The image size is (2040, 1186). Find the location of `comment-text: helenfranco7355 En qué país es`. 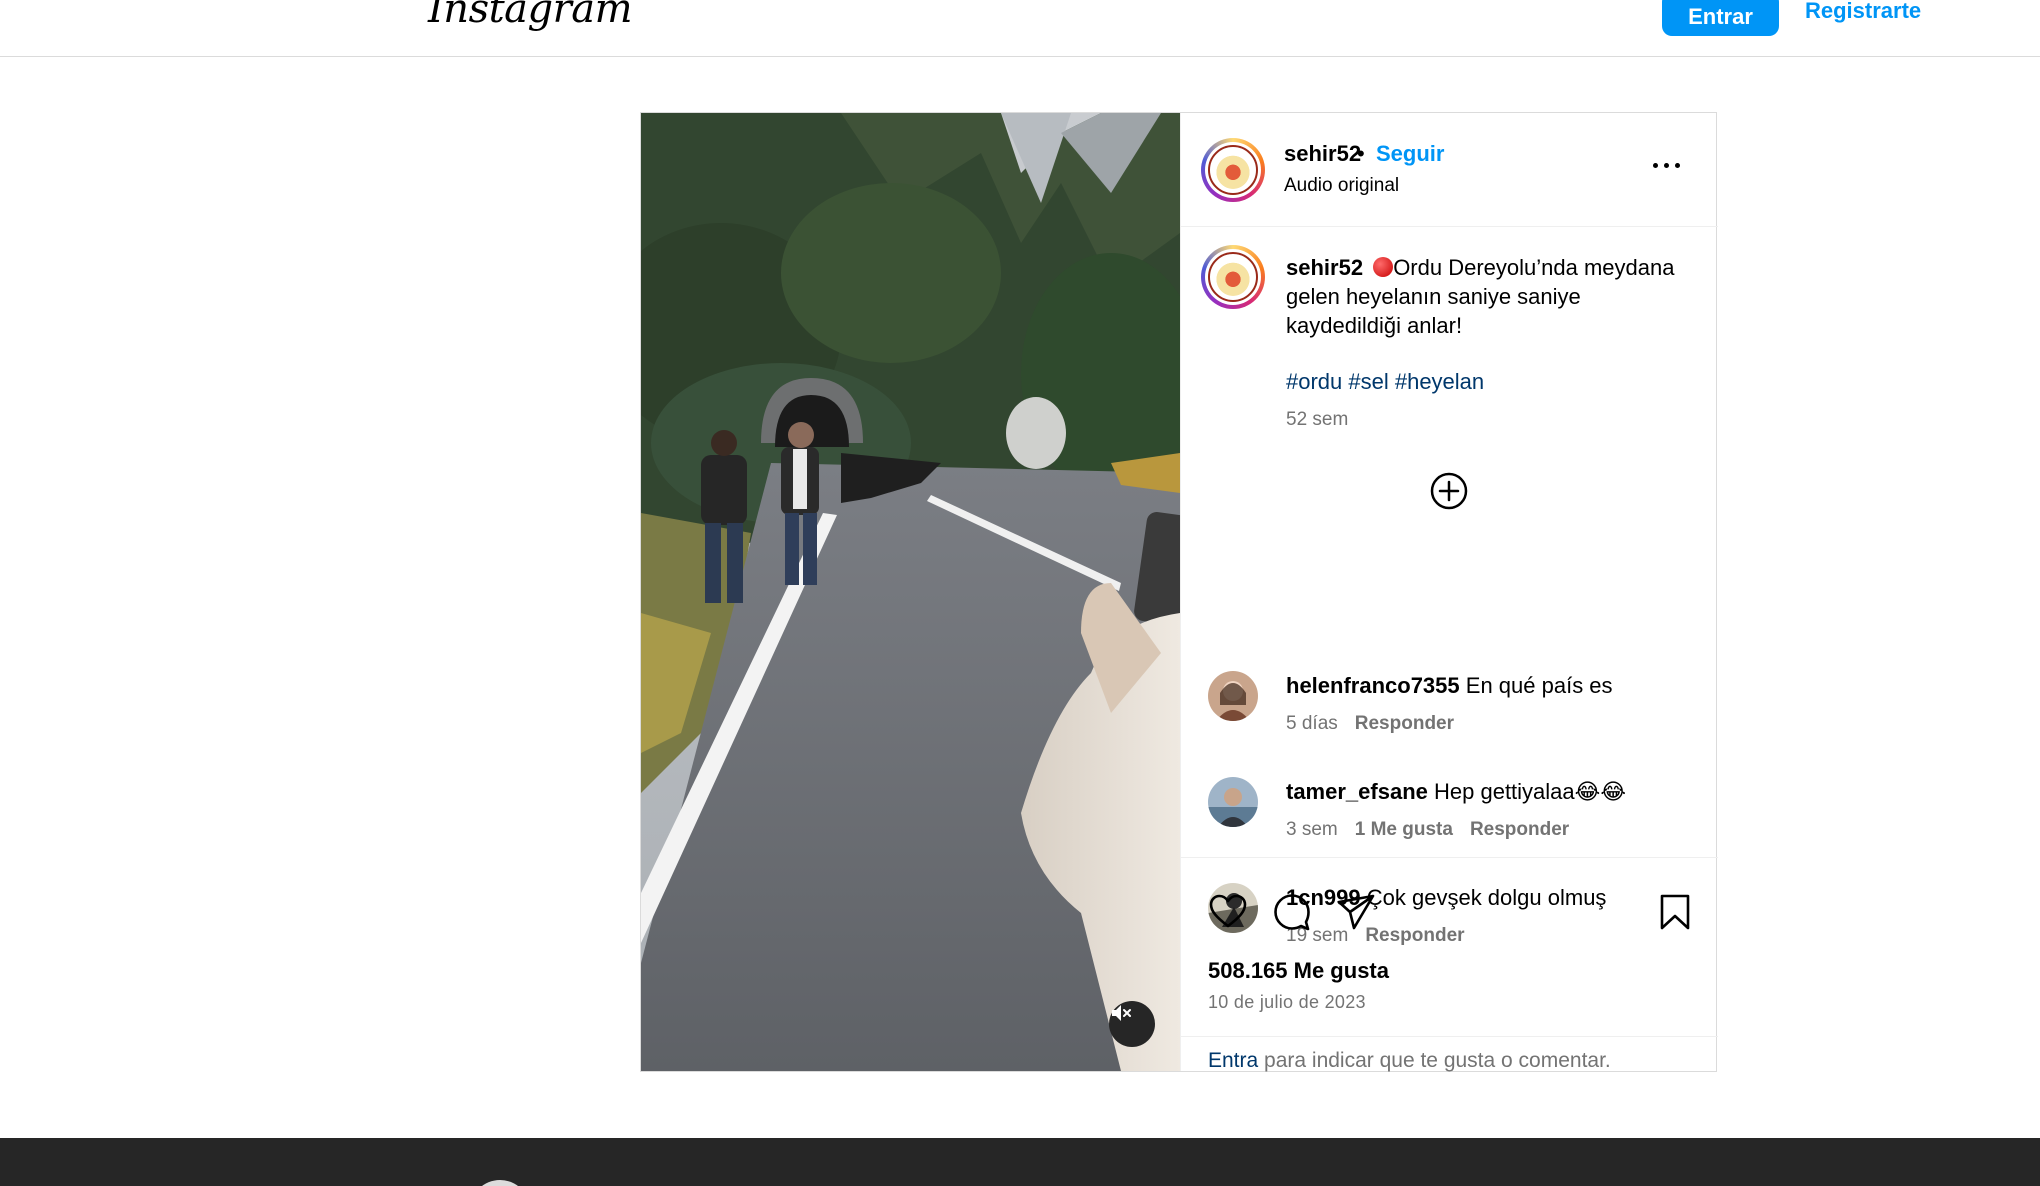

comment-text: helenfranco7355 En qué país es is located at coordinates (1449, 686).